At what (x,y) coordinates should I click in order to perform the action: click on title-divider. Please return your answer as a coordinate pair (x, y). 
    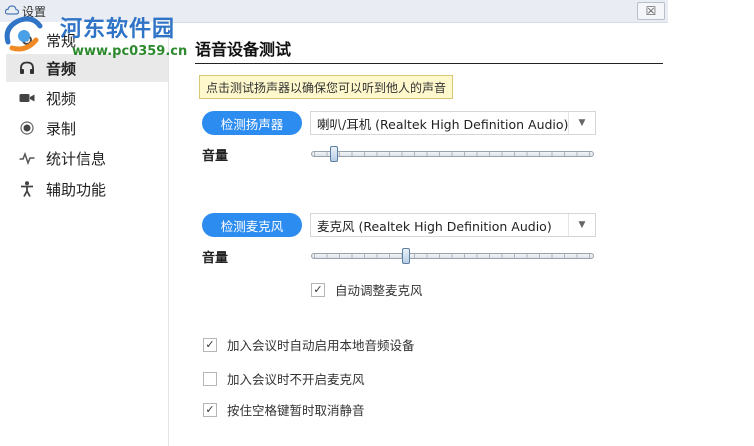
    Looking at the image, I should click on (429, 63).